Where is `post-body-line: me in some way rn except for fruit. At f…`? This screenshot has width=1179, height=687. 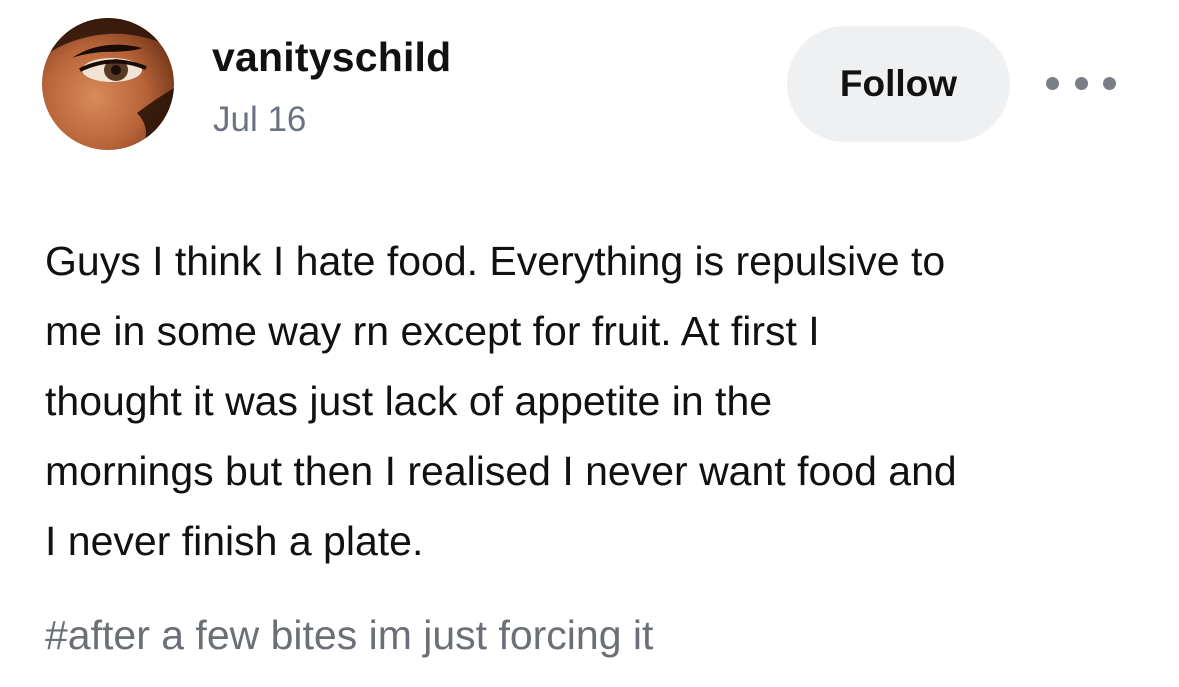
post-body-line: me in some way rn except for fruit. At f… is located at coordinates (432, 331).